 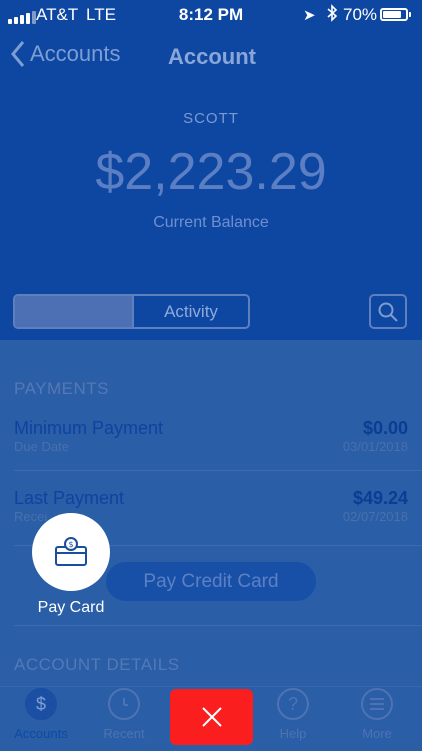 I want to click on card-dollar-icon: $, so click(x=71, y=551).